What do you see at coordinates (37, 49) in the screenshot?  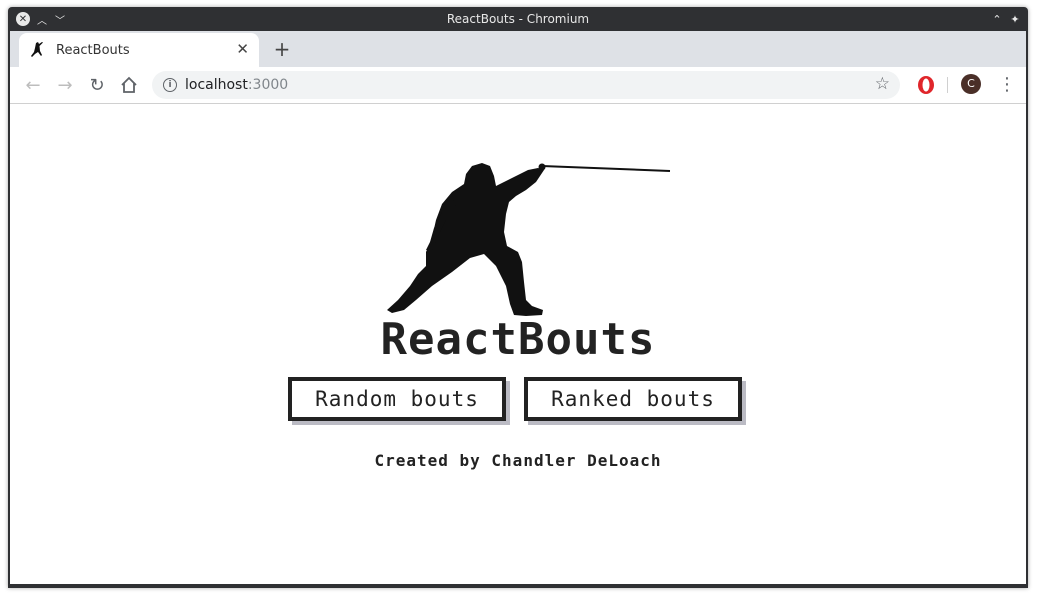 I see `fencer-icon` at bounding box center [37, 49].